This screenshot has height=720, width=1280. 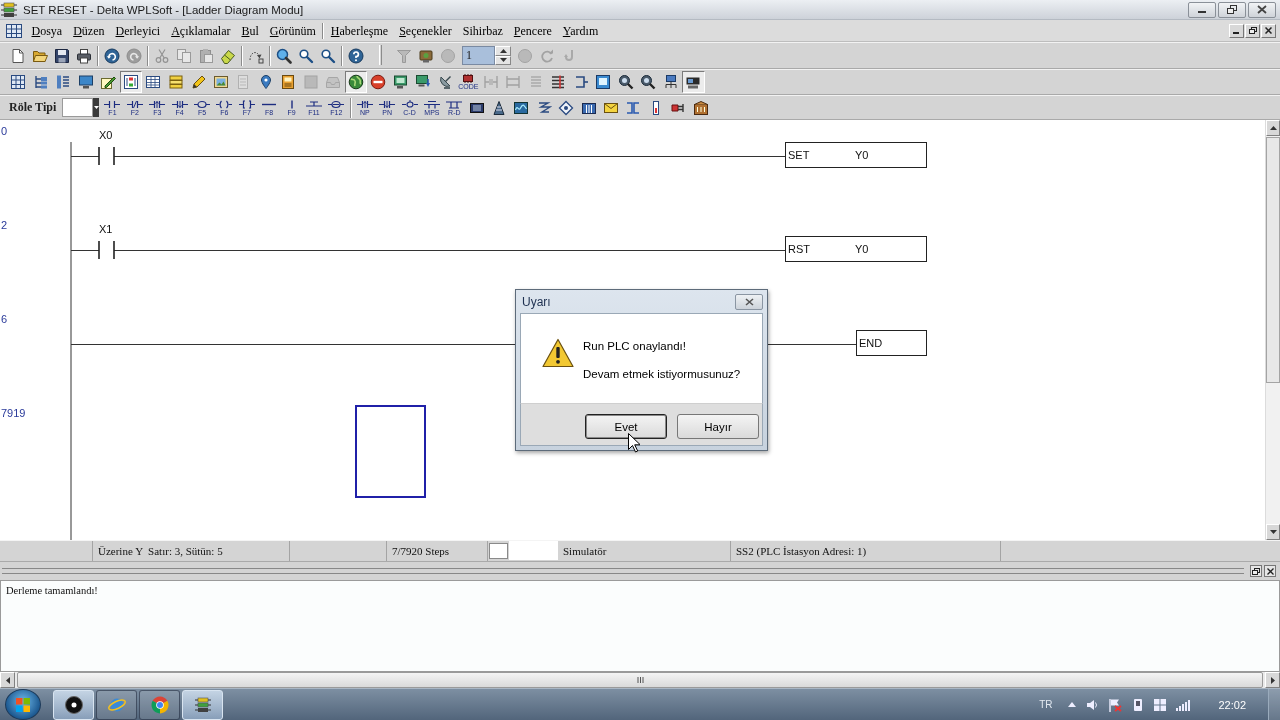 I want to click on diagram-icon, so click(x=130, y=82).